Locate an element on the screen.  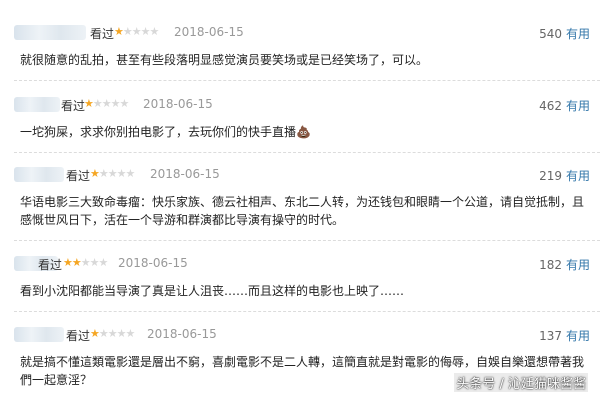
review-header: 看过 ★★★★★ 2018-06-15 137 有用 is located at coordinates (300, 335).